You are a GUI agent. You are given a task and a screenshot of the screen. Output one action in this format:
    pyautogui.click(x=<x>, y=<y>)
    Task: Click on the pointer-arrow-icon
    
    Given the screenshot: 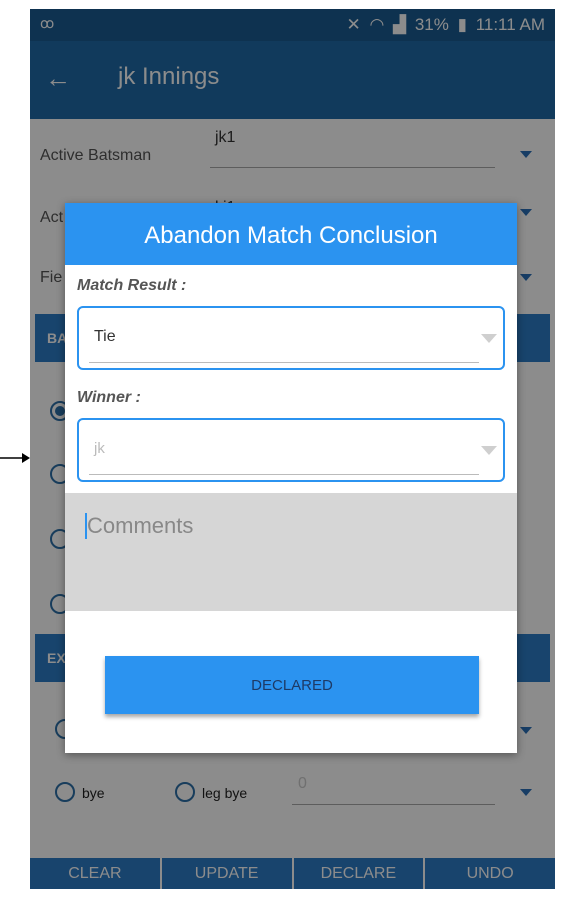 What is the action you would take?
    pyautogui.click(x=15, y=458)
    